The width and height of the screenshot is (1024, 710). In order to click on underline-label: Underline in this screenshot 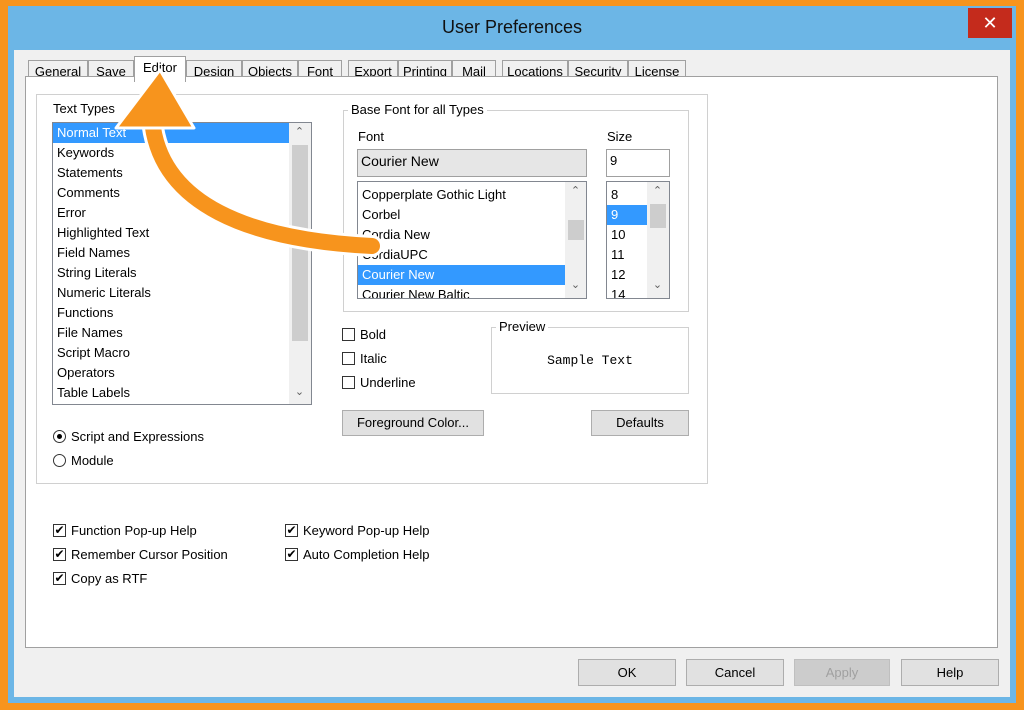, I will do `click(388, 382)`.